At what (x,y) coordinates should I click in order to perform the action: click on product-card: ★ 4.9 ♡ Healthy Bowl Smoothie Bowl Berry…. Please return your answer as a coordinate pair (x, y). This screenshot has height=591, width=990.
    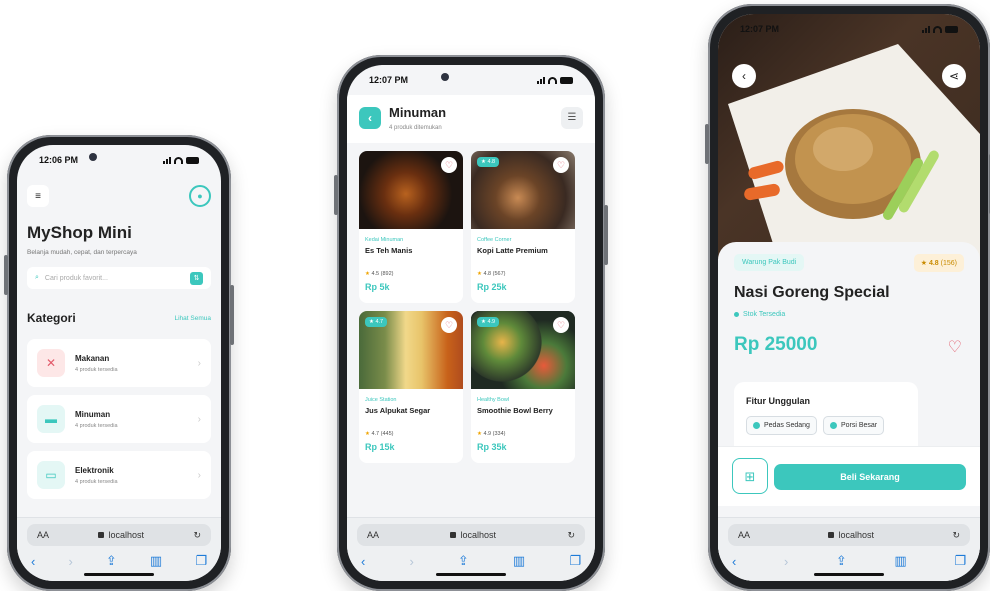
    Looking at the image, I should click on (523, 387).